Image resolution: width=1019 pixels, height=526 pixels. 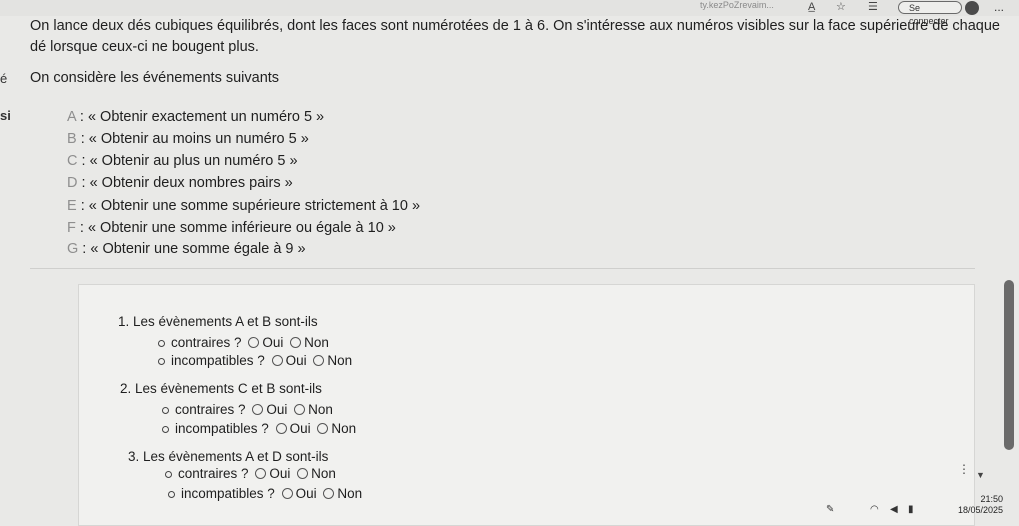 What do you see at coordinates (964, 469) in the screenshot?
I see `kebab-menu-icon: ⋮` at bounding box center [964, 469].